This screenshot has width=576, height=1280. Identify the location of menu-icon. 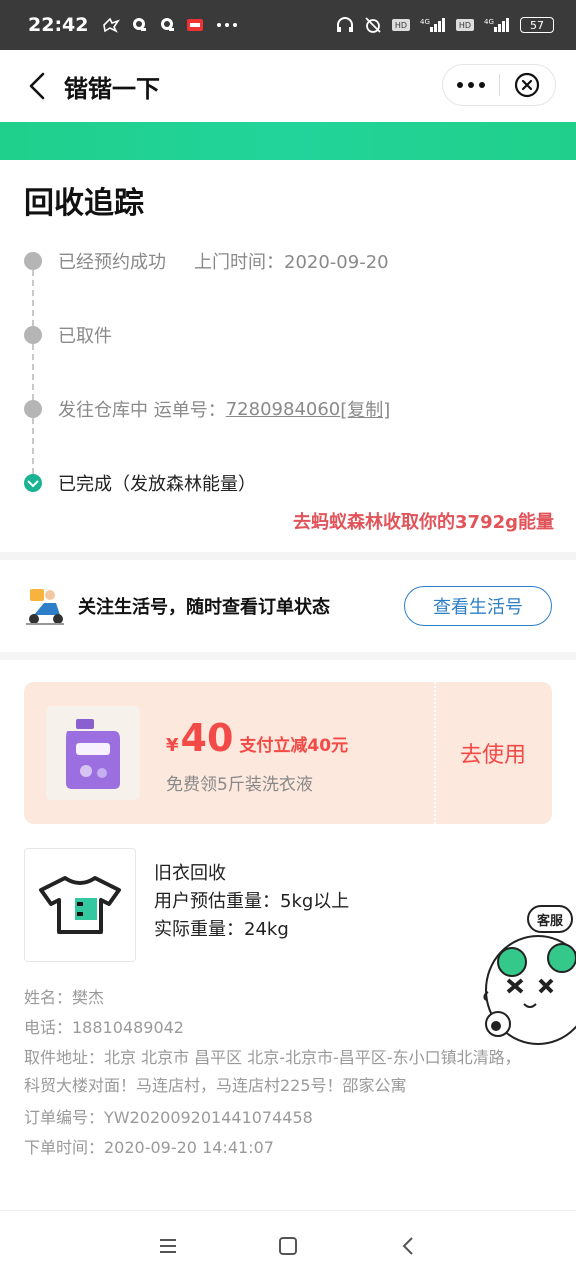
(168, 1245).